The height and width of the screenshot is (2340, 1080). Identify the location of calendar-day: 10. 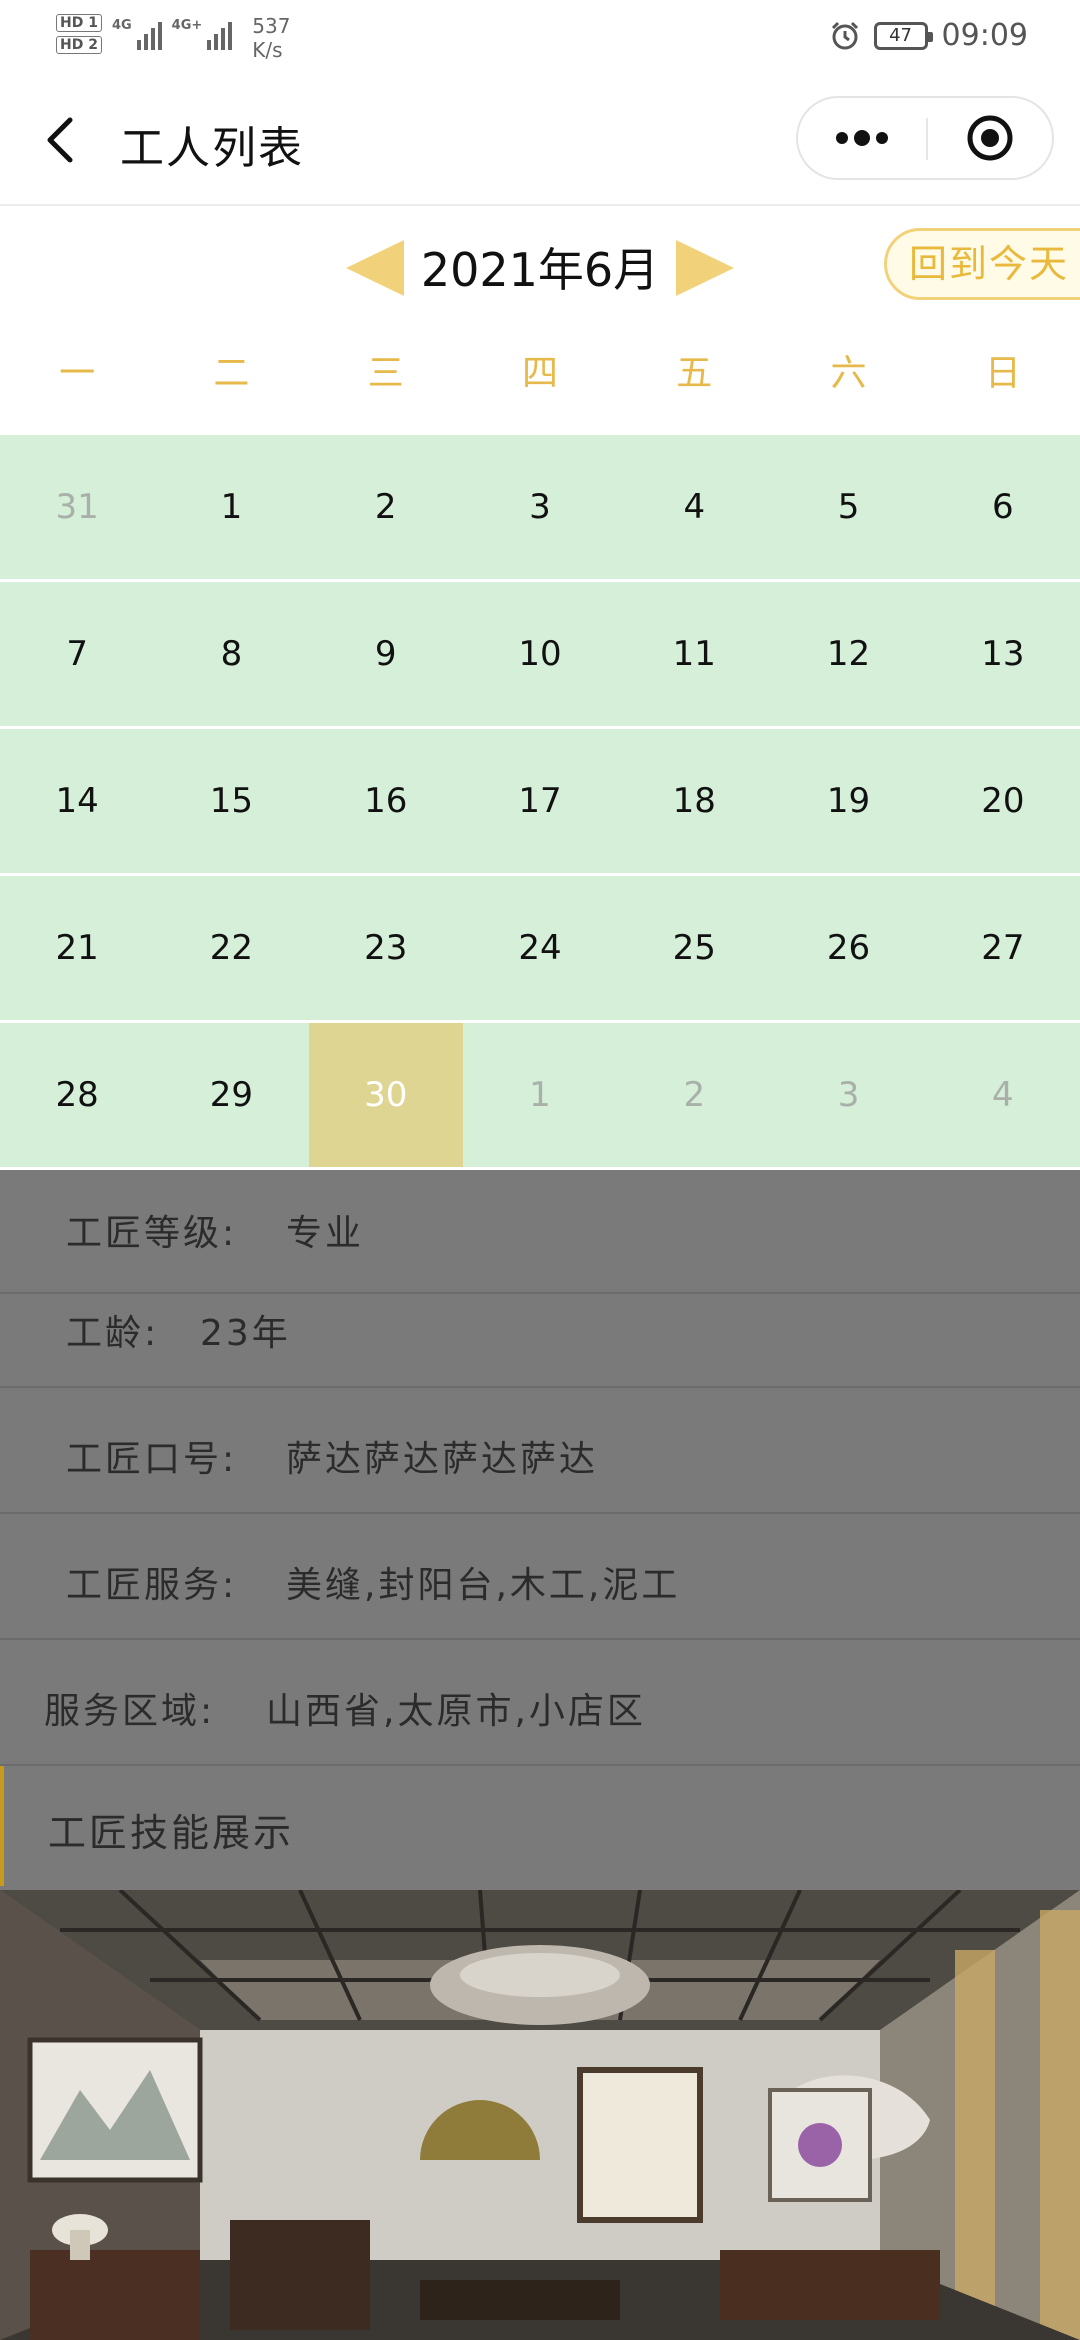
(540, 654).